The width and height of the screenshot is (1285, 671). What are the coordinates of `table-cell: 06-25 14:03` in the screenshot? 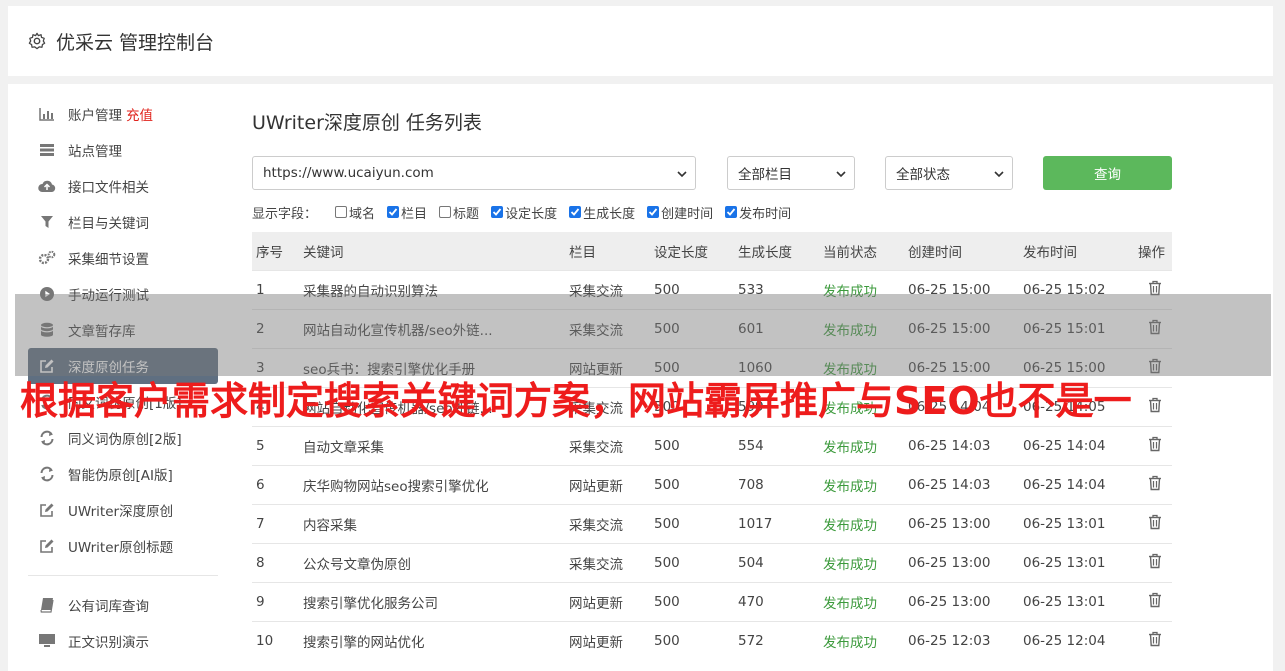 It's located at (949, 446).